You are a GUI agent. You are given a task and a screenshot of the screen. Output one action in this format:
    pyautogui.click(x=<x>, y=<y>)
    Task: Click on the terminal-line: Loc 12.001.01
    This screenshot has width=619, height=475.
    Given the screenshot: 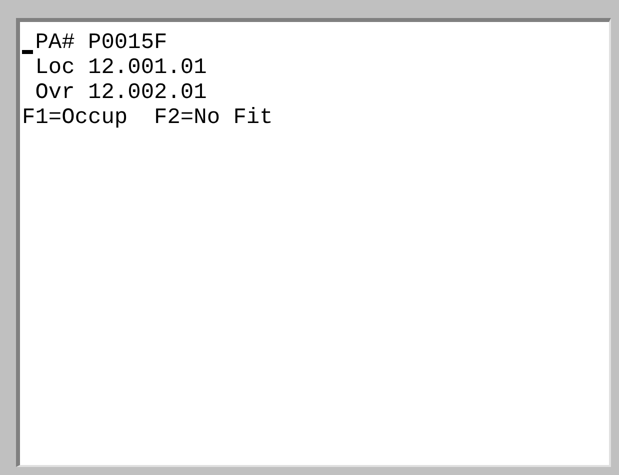 What is the action you would take?
    pyautogui.click(x=120, y=67)
    